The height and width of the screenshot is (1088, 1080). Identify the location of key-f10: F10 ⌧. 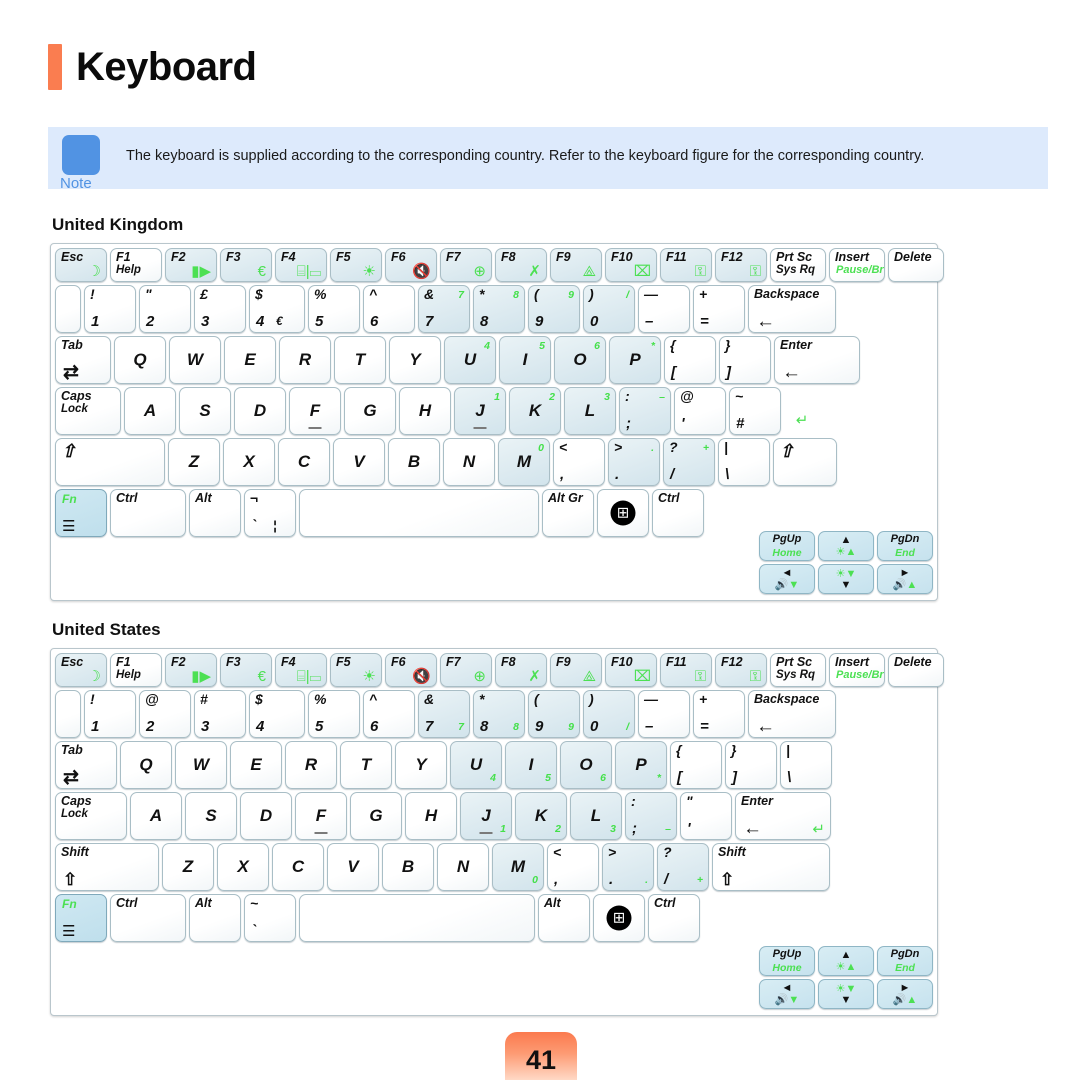
(631, 265).